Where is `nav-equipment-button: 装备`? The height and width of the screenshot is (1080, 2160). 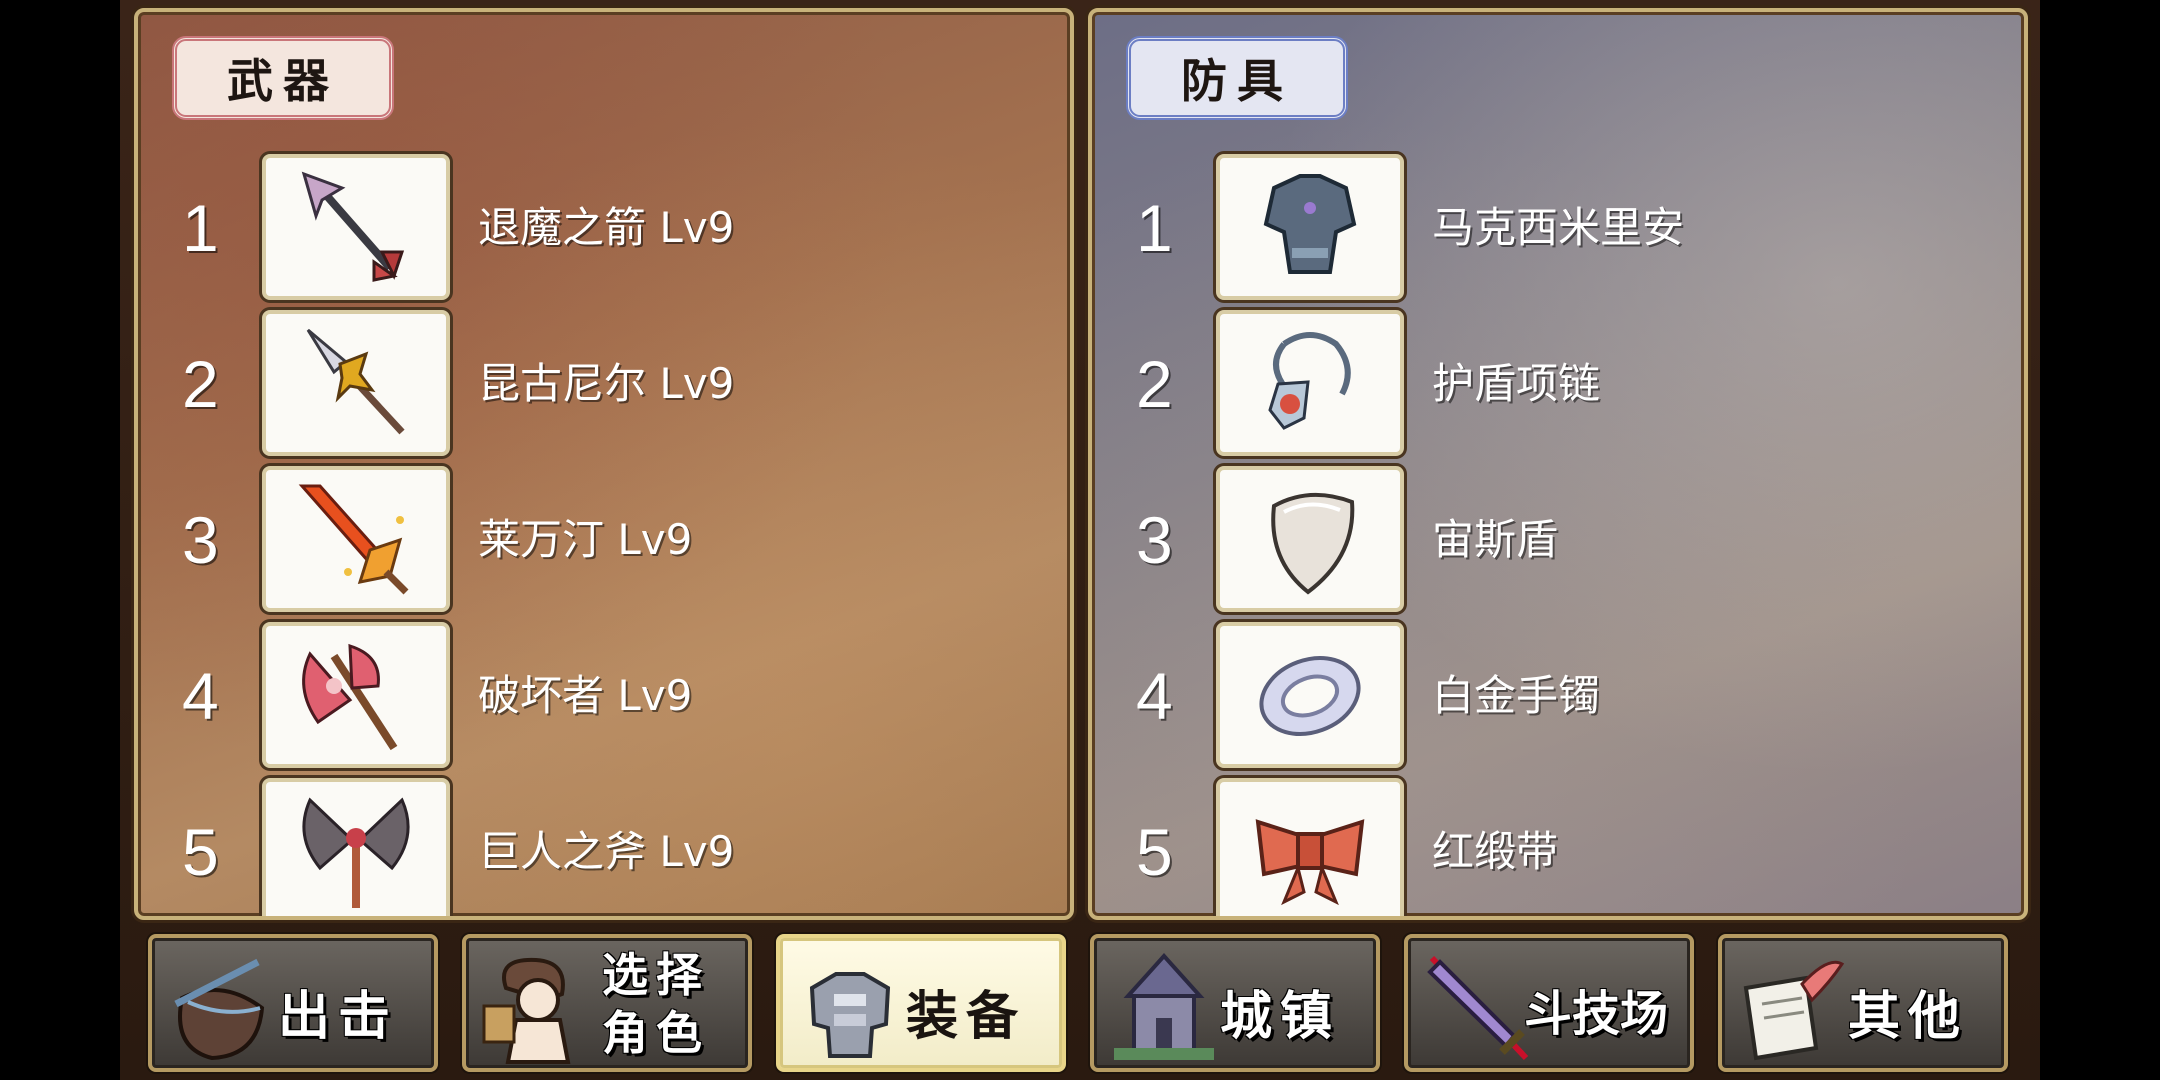 nav-equipment-button: 装备 is located at coordinates (921, 1003).